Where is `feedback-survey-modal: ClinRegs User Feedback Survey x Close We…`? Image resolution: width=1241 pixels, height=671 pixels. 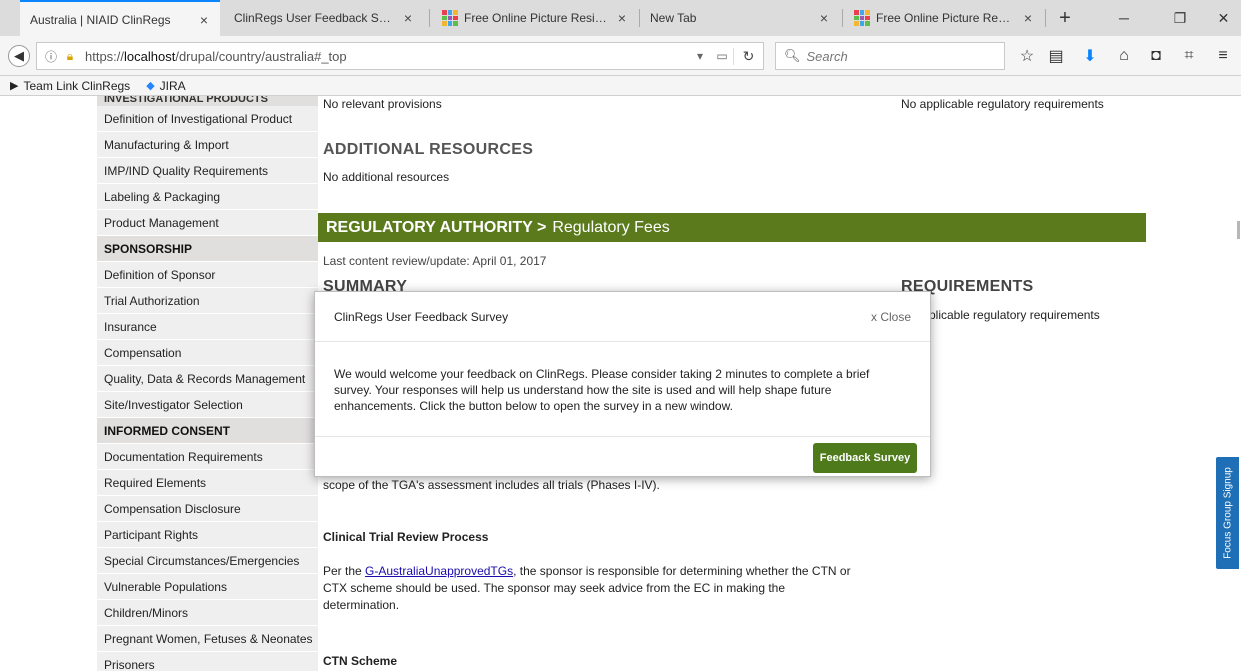
feedback-survey-modal: ClinRegs User Feedback Survey x Close We… is located at coordinates (622, 384).